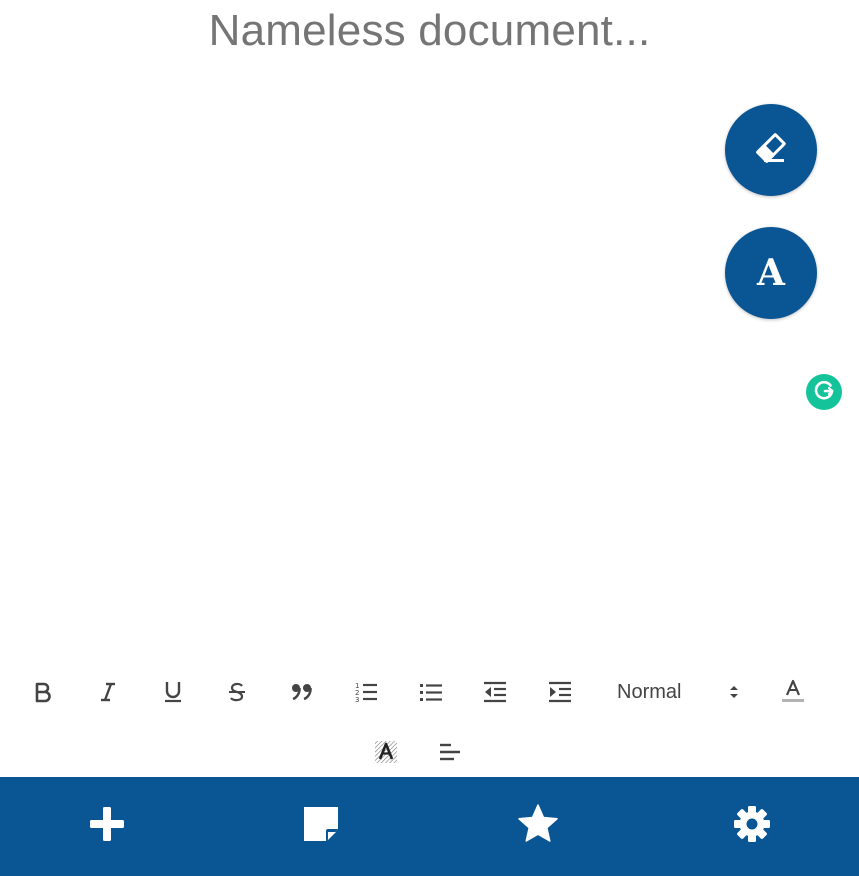 The width and height of the screenshot is (859, 876). I want to click on strikethrough-icon, so click(237, 692).